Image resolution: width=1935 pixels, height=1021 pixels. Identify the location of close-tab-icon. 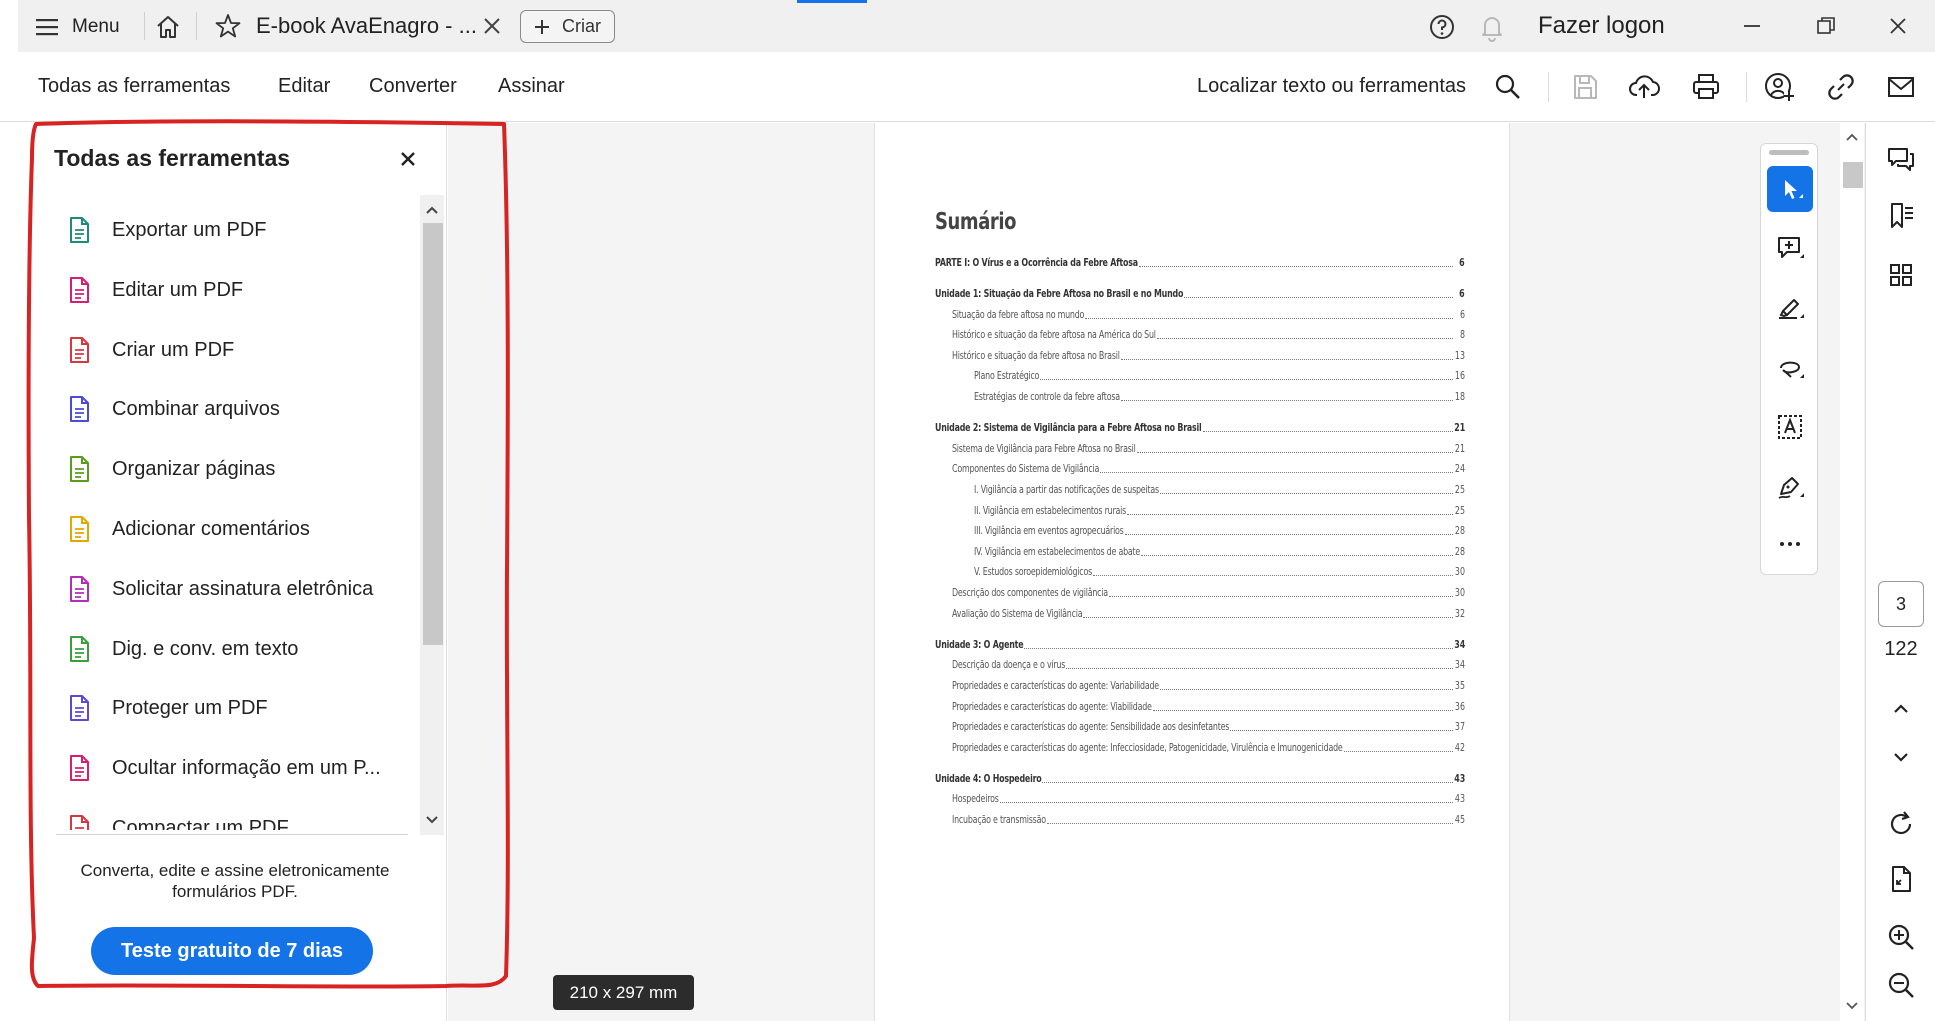
(492, 26).